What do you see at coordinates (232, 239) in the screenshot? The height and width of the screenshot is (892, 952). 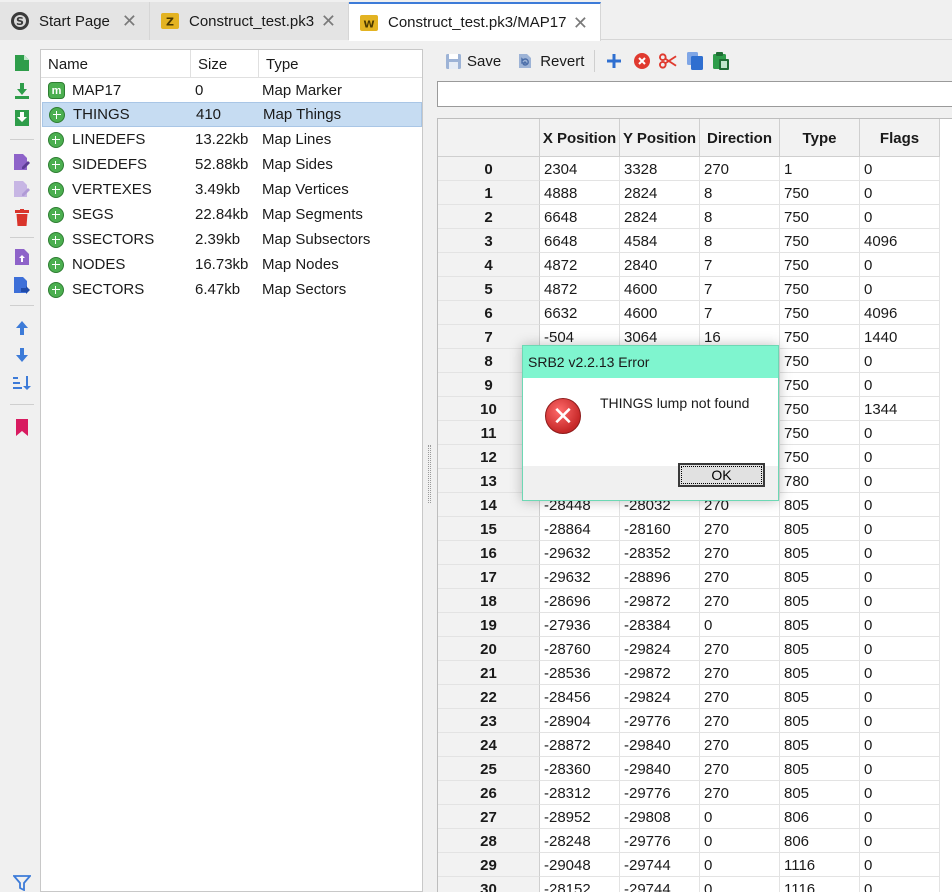 I see `entry-row-ssectors: SSECTORS 2.39kb Map Subsectors` at bounding box center [232, 239].